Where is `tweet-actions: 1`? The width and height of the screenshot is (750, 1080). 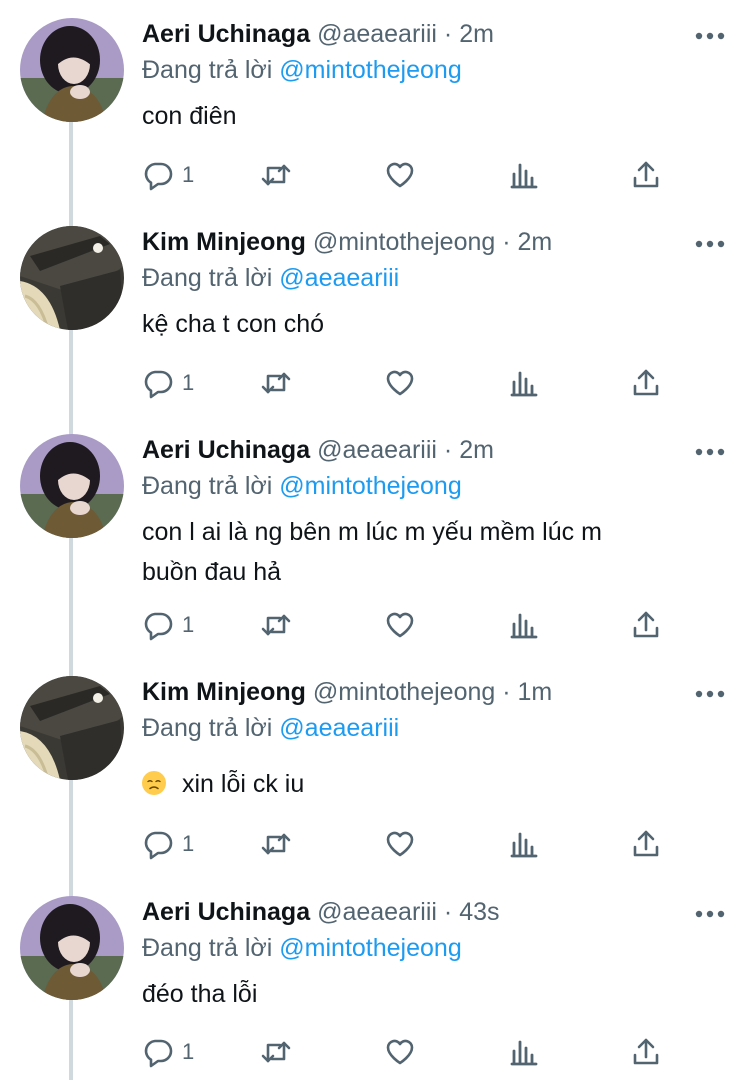 tweet-actions: 1 is located at coordinates (412, 175).